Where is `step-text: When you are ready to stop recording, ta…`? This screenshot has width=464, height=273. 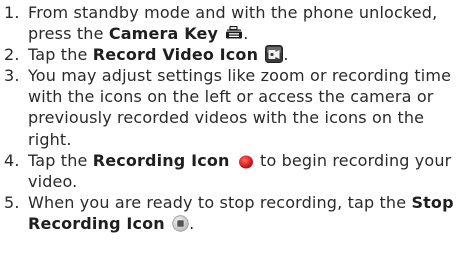 step-text: When you are ready to stop recording, ta… is located at coordinates (220, 202).